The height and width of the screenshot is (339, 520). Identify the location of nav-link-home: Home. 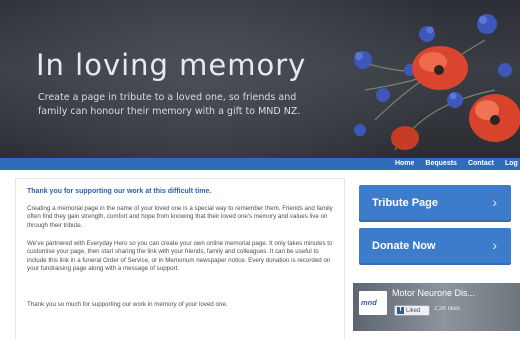
(404, 164).